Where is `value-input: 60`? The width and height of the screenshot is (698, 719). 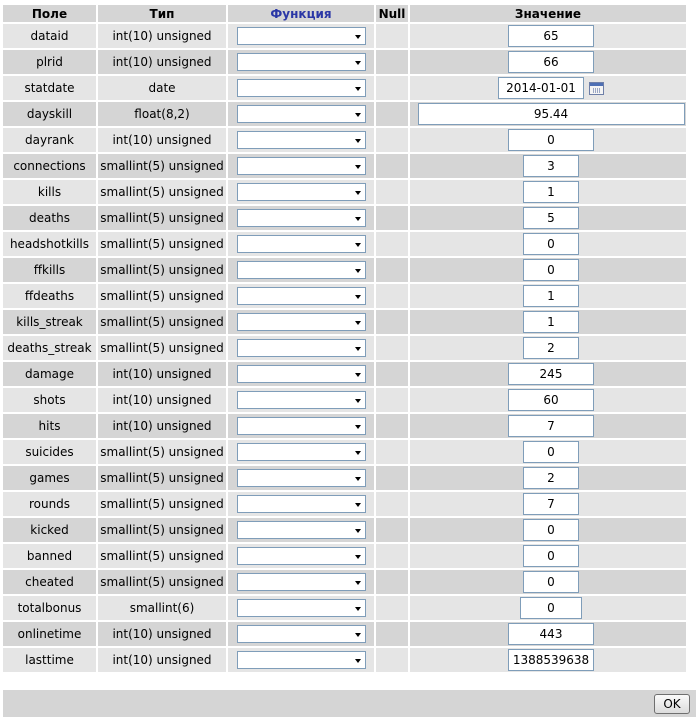 value-input: 60 is located at coordinates (551, 400).